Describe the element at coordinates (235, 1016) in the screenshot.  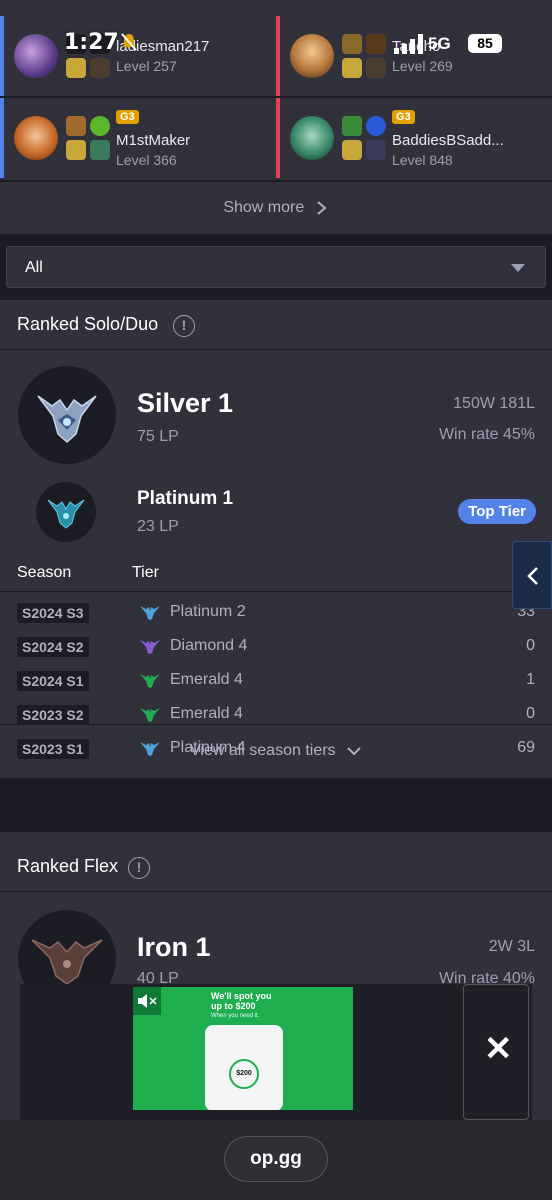
I see `ad-subtext: When you need it.` at that location.